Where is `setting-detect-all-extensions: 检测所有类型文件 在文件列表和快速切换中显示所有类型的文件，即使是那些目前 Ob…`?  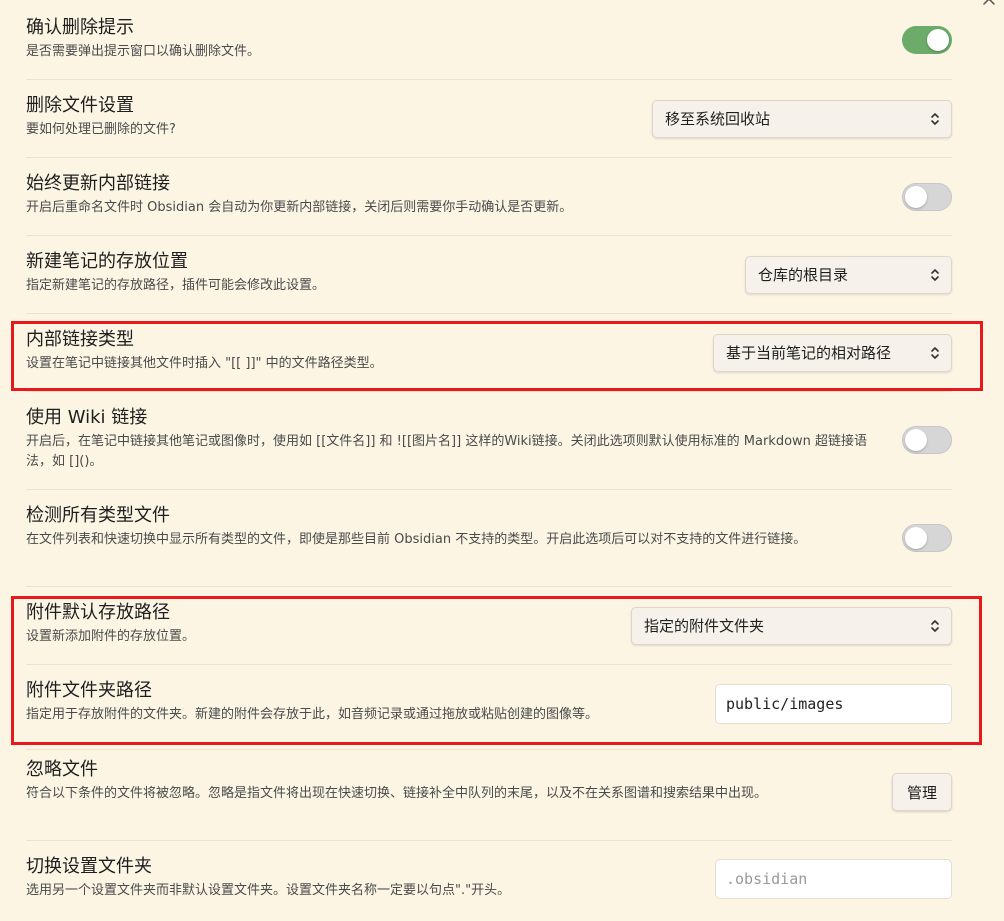 setting-detect-all-extensions: 检测所有类型文件 在文件列表和快速切换中显示所有类型的文件，即使是那些目前 Ob… is located at coordinates (489, 538).